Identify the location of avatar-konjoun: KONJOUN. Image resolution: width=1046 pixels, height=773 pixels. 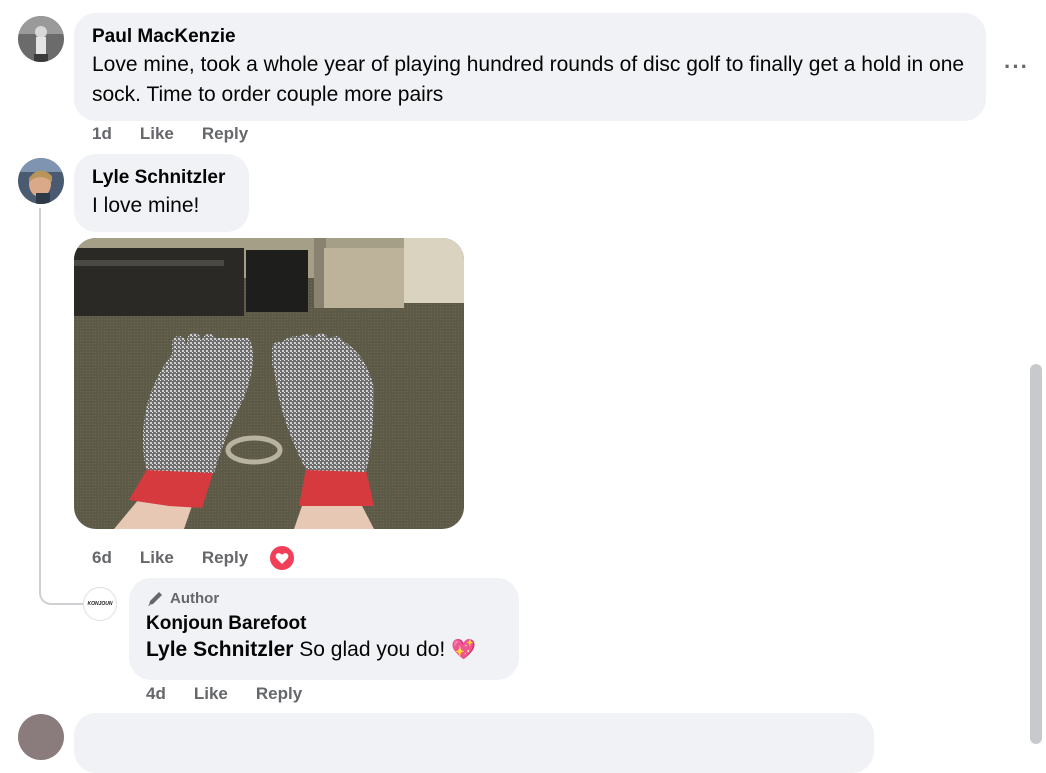
(100, 604).